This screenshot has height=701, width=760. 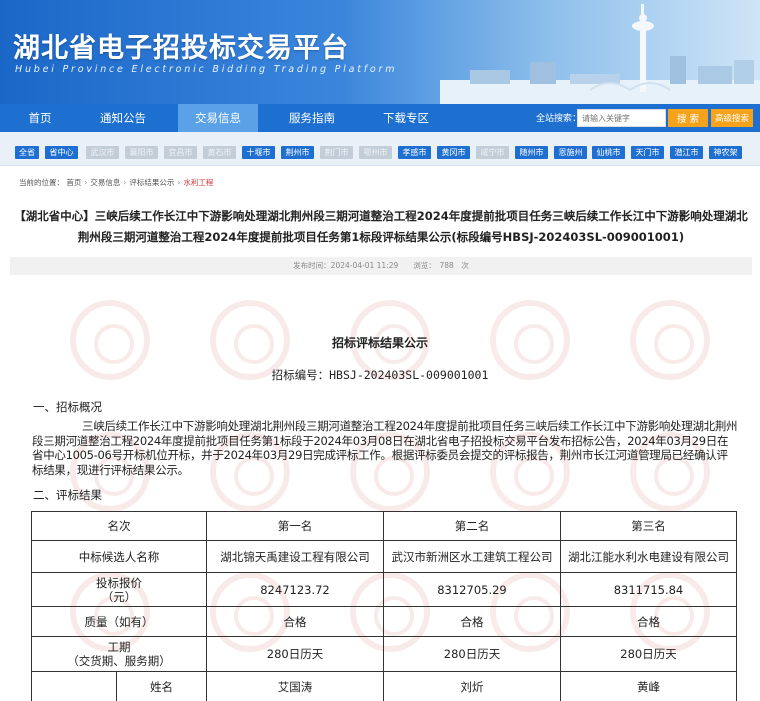 What do you see at coordinates (73, 182) in the screenshot?
I see `breadcrumb-link-home: 首页` at bounding box center [73, 182].